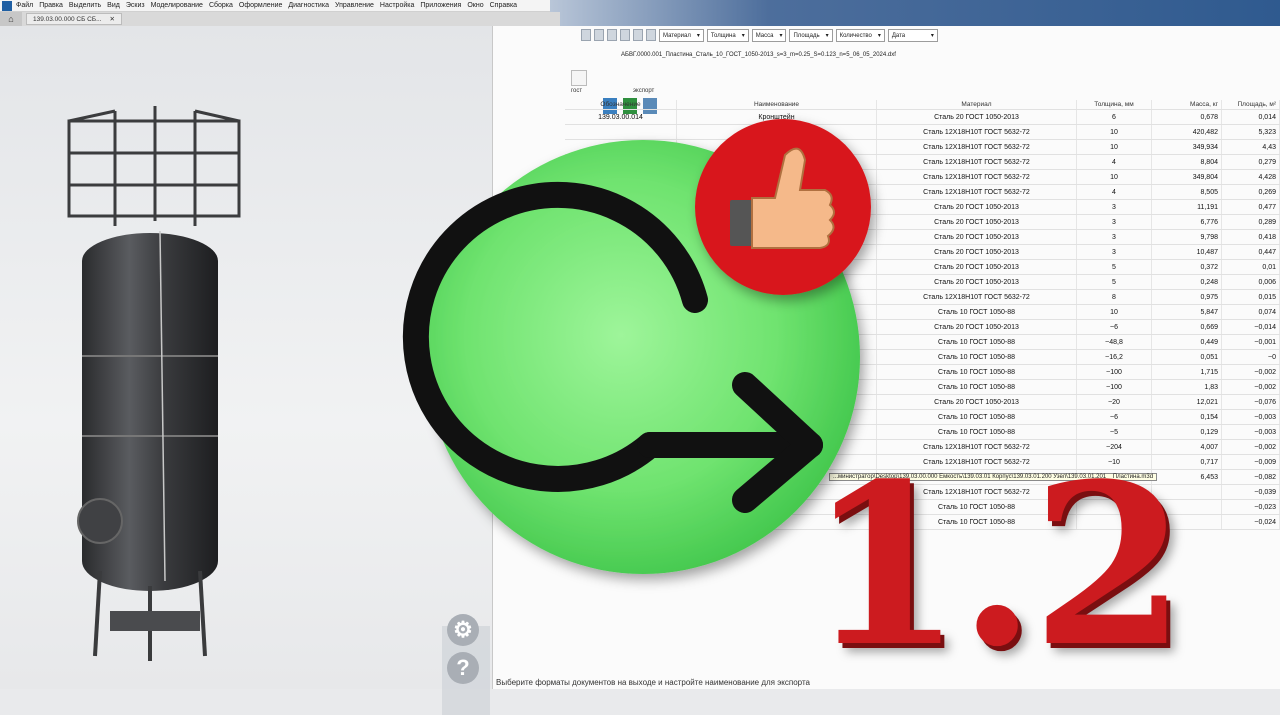  Describe the element at coordinates (440, 5) in the screenshot. I see `menu-apps: Приложения` at that location.